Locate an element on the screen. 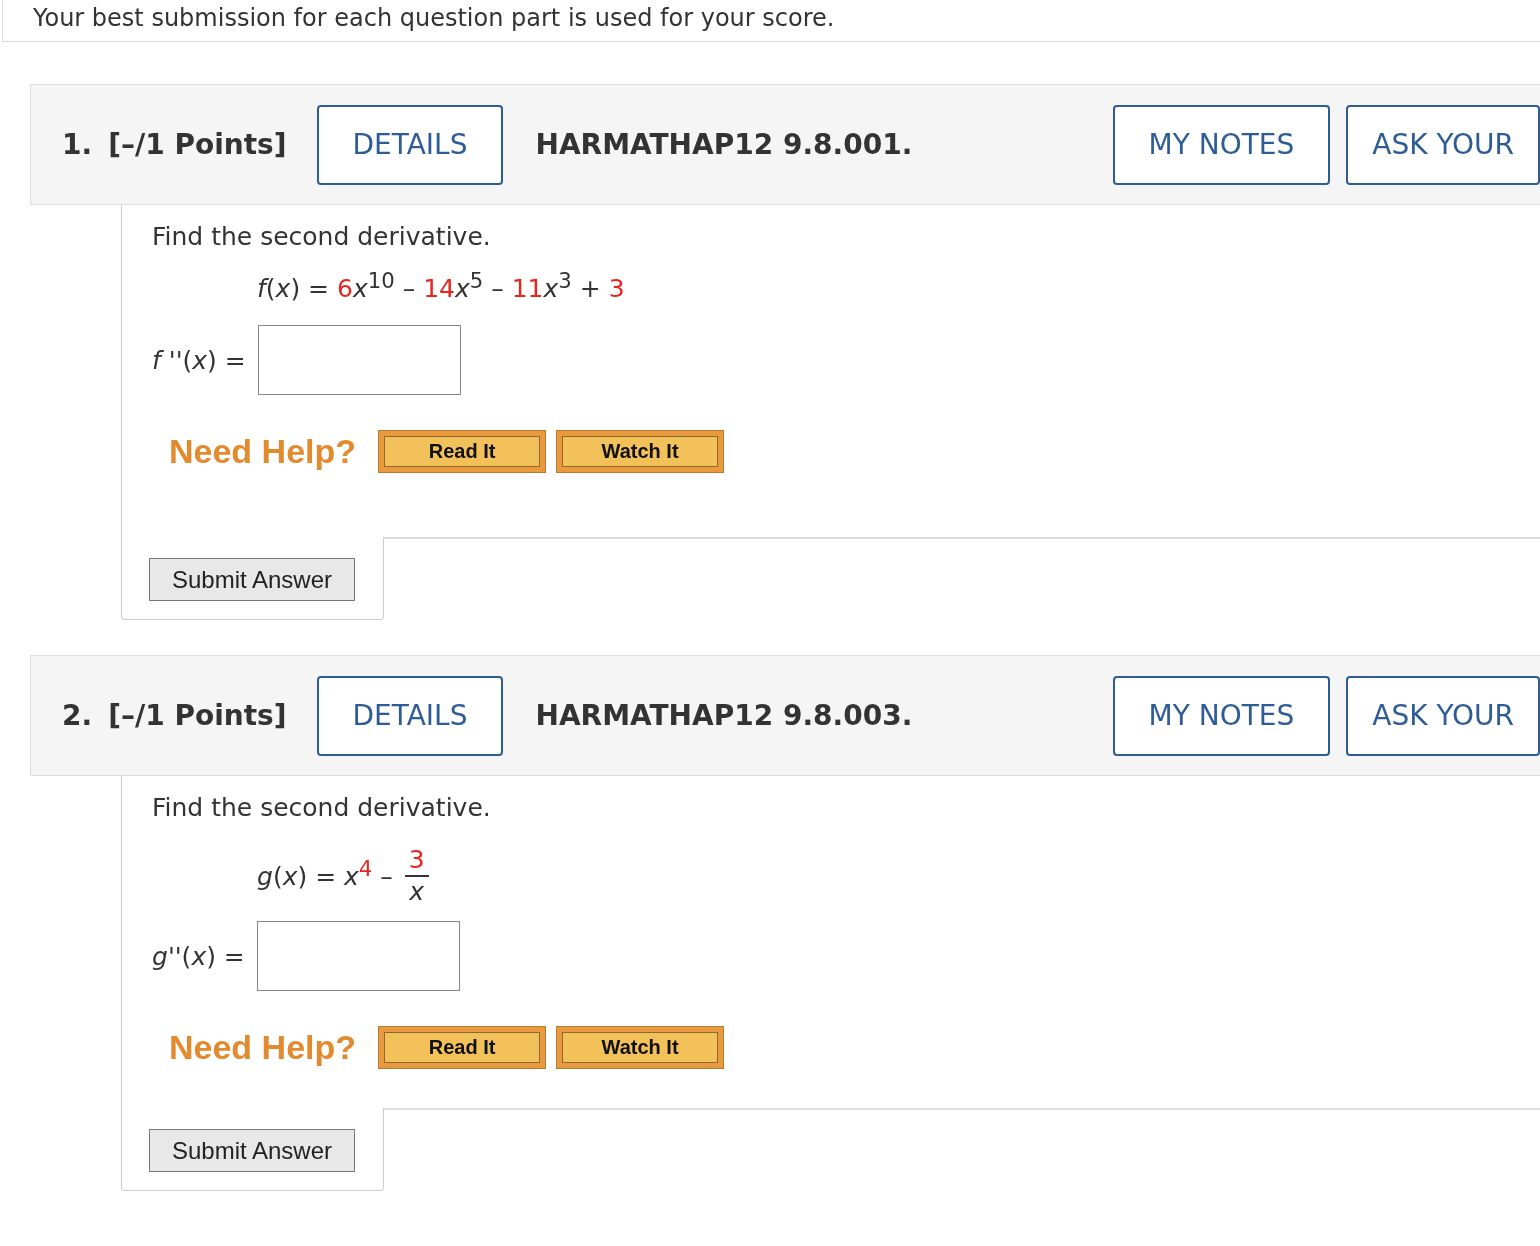 Image resolution: width=1540 pixels, height=1246 pixels. question-title: HARMATHAP12 9.8.001. is located at coordinates (724, 144).